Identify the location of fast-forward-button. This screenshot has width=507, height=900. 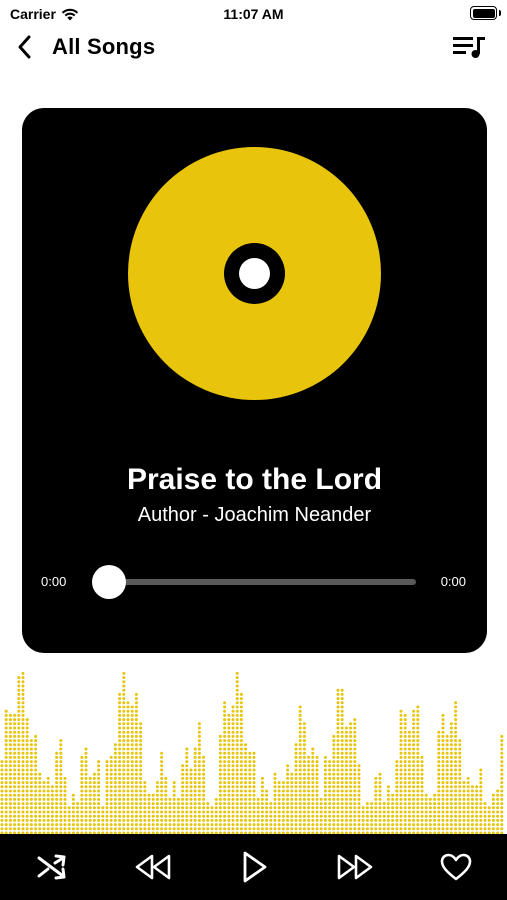
(355, 867).